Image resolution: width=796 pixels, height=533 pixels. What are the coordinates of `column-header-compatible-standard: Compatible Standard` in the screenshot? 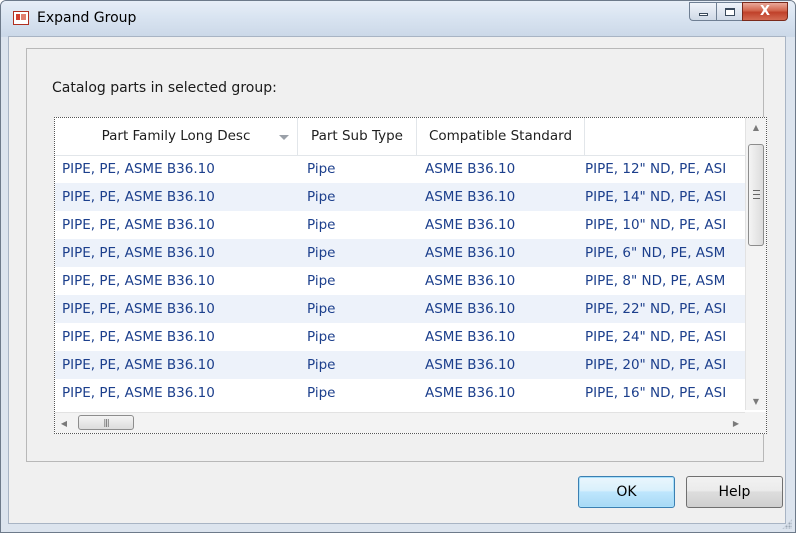 It's located at (501, 136).